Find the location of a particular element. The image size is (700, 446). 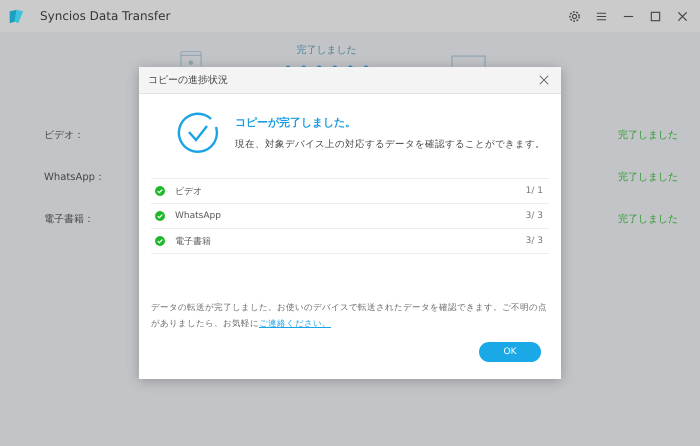

category-label: 電子書籍： is located at coordinates (69, 219).